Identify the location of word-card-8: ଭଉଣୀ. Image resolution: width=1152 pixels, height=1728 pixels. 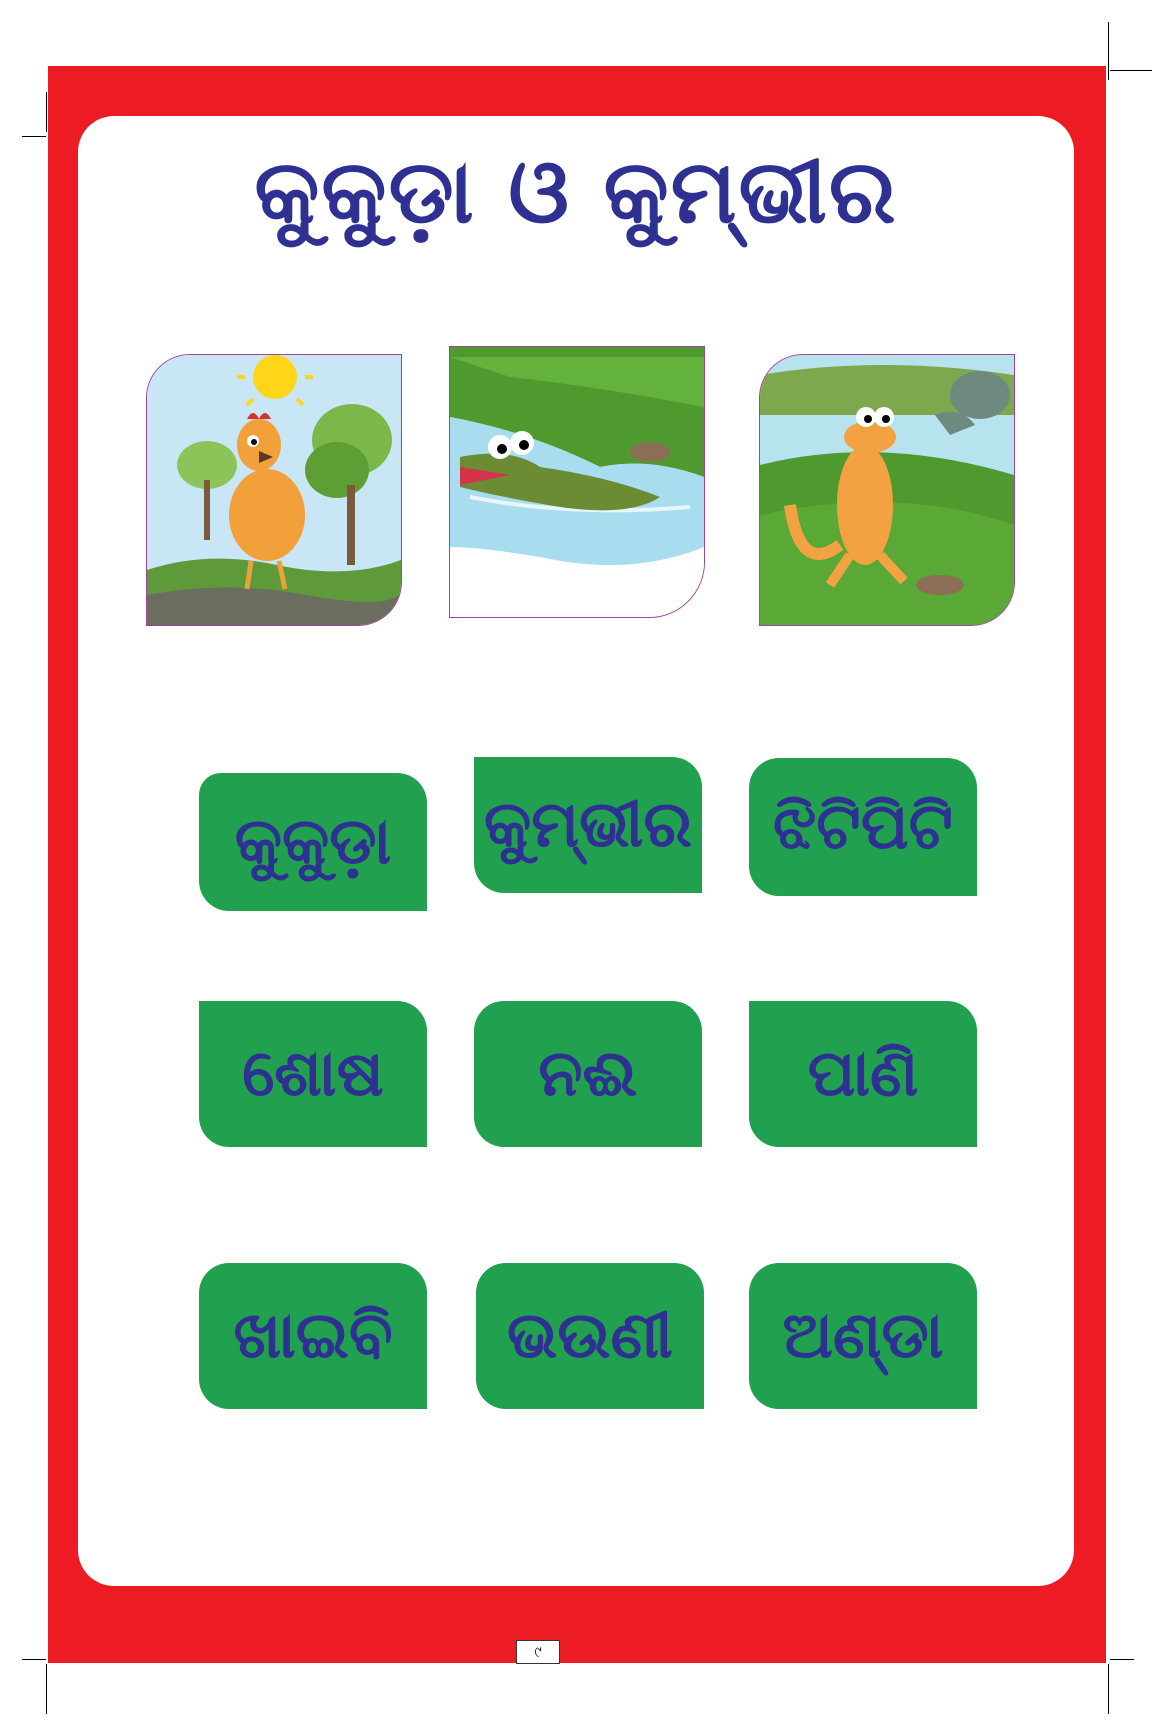
(590, 1336).